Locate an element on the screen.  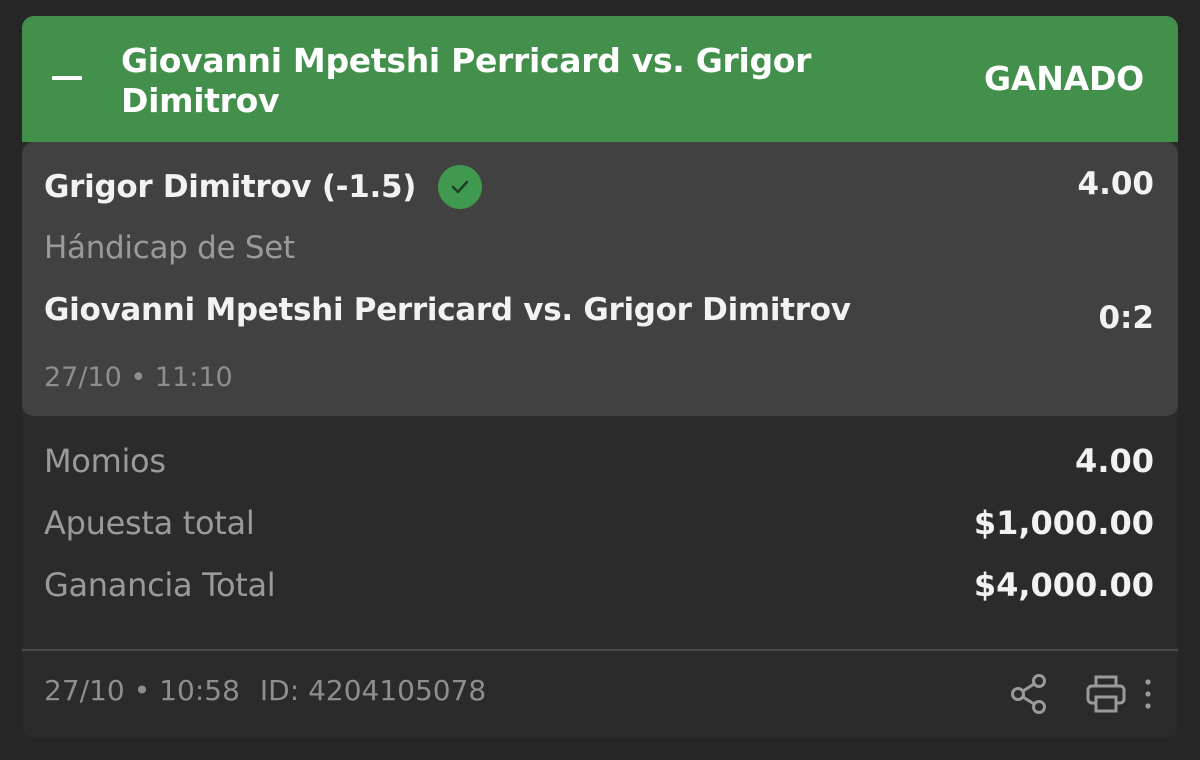
payout-label: Ganancia Total is located at coordinates (160, 585).